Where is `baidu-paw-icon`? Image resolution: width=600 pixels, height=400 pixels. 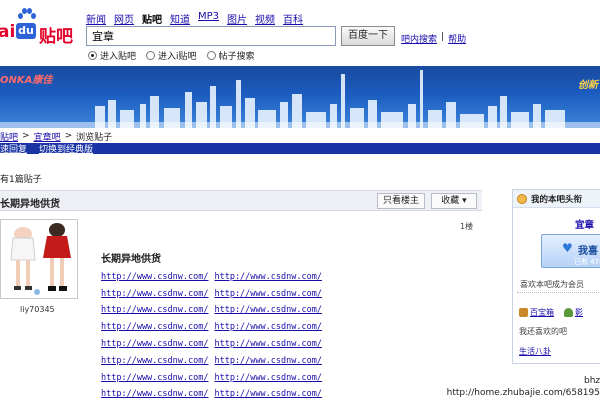 baidu-paw-icon is located at coordinates (27, 15).